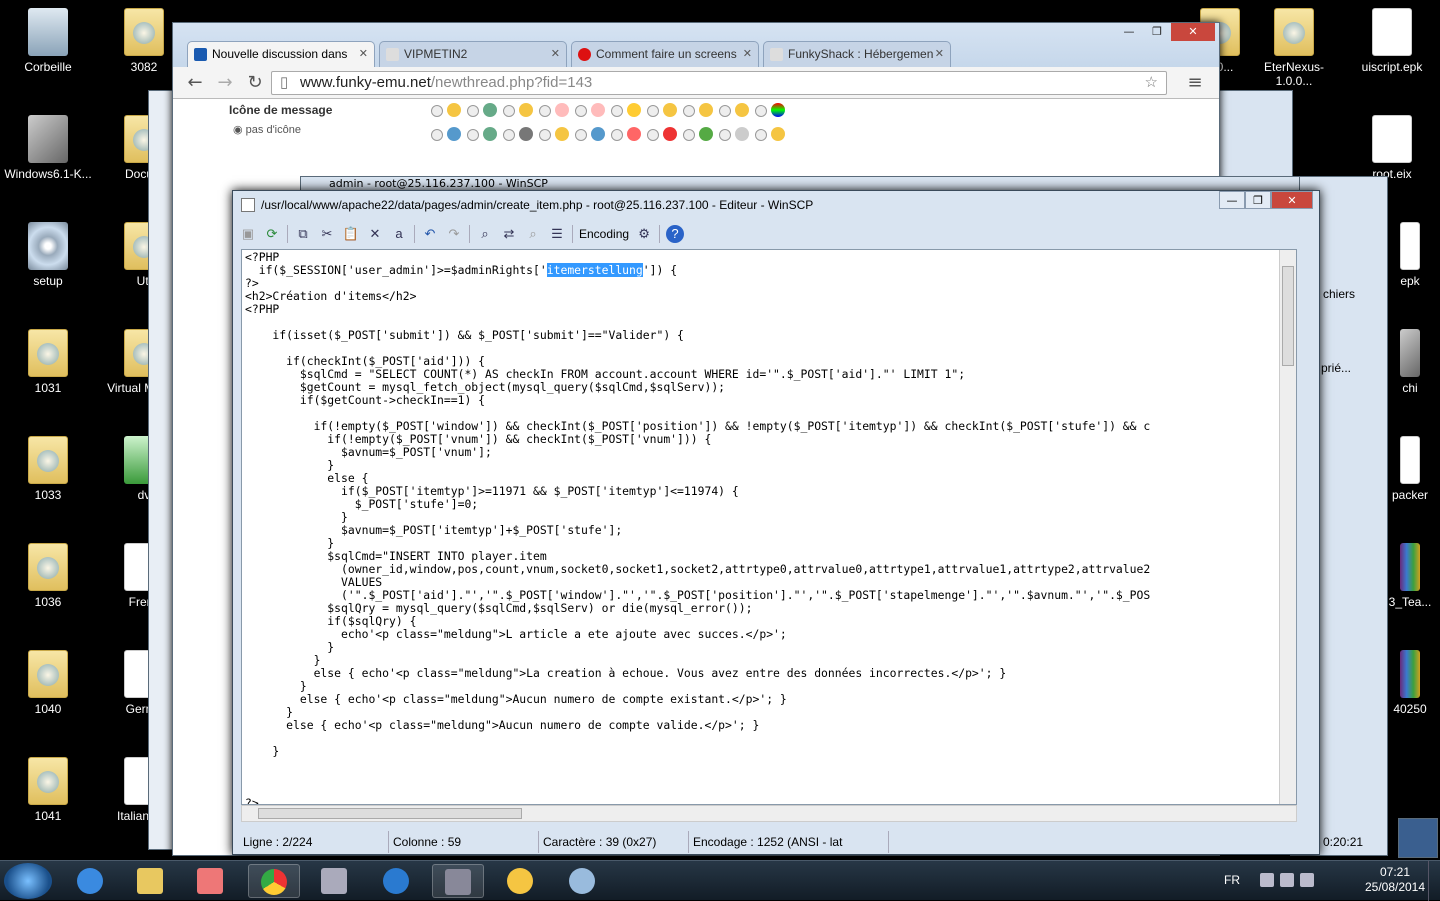  What do you see at coordinates (675, 234) in the screenshot?
I see `help-icon: ?` at bounding box center [675, 234].